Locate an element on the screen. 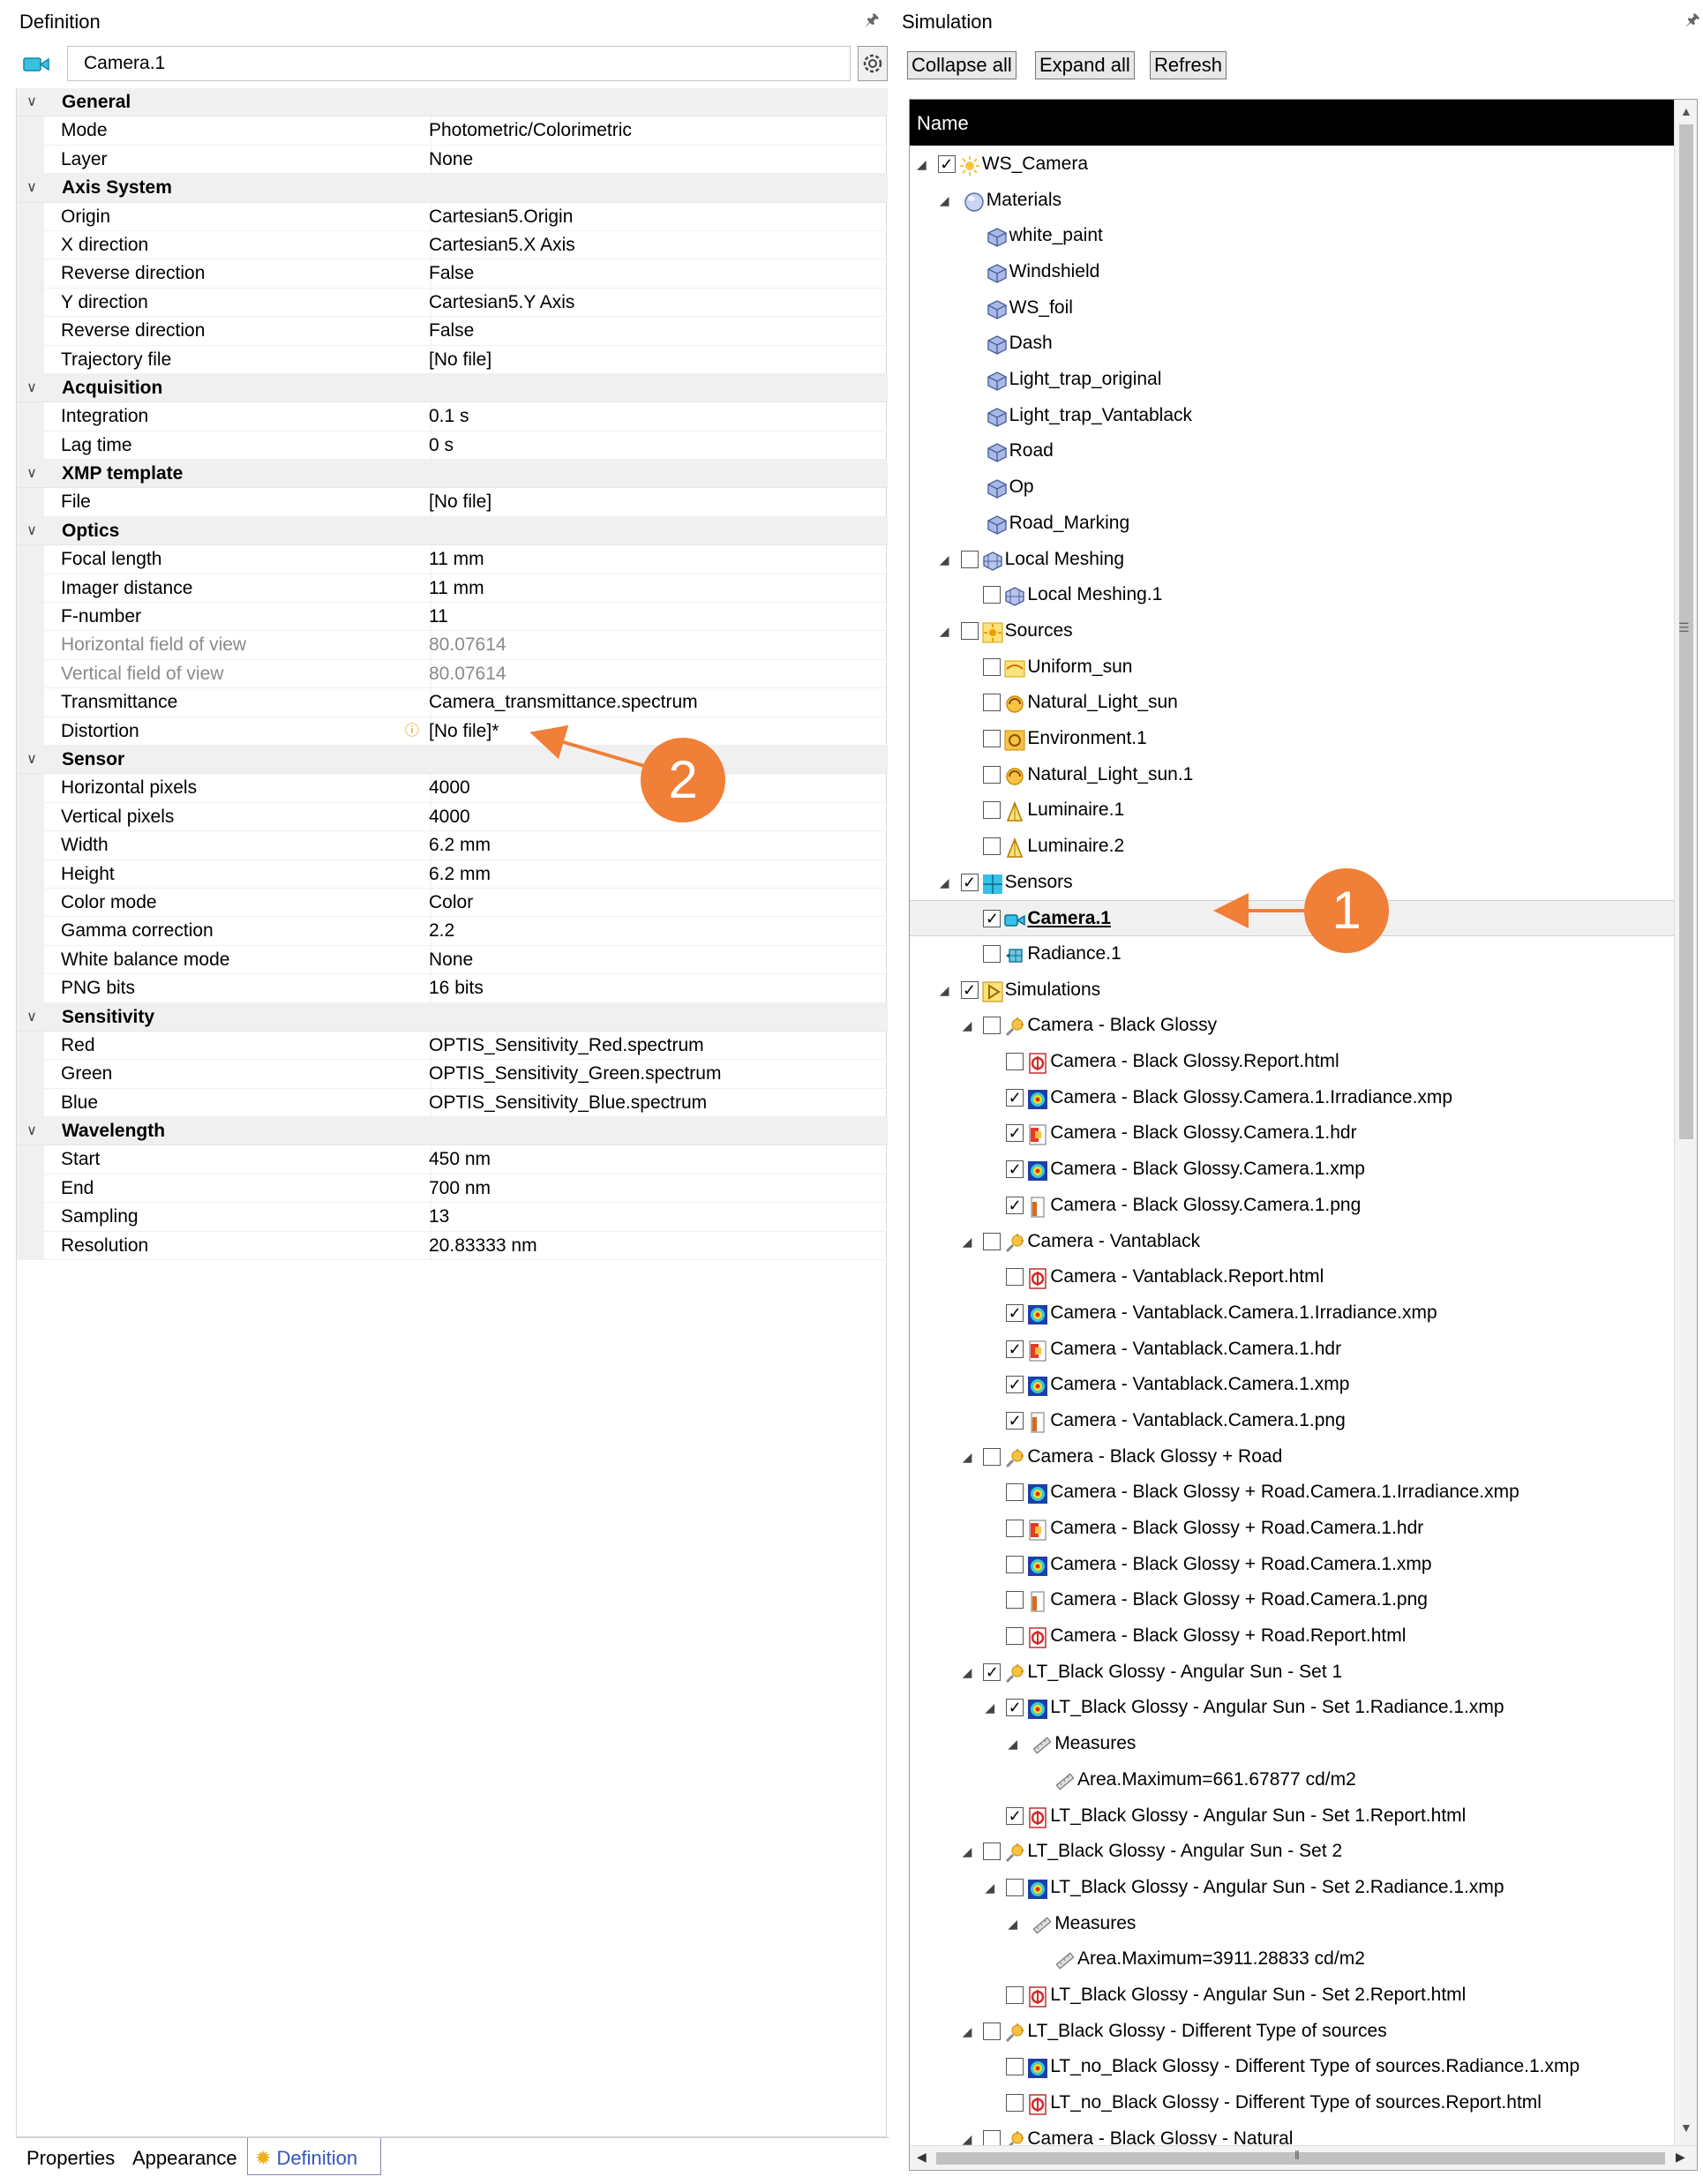 The image size is (1703, 2184). tree-node: ✓ Camera - Black Glossy.Camera.1.hdr is located at coordinates (1292, 1133).